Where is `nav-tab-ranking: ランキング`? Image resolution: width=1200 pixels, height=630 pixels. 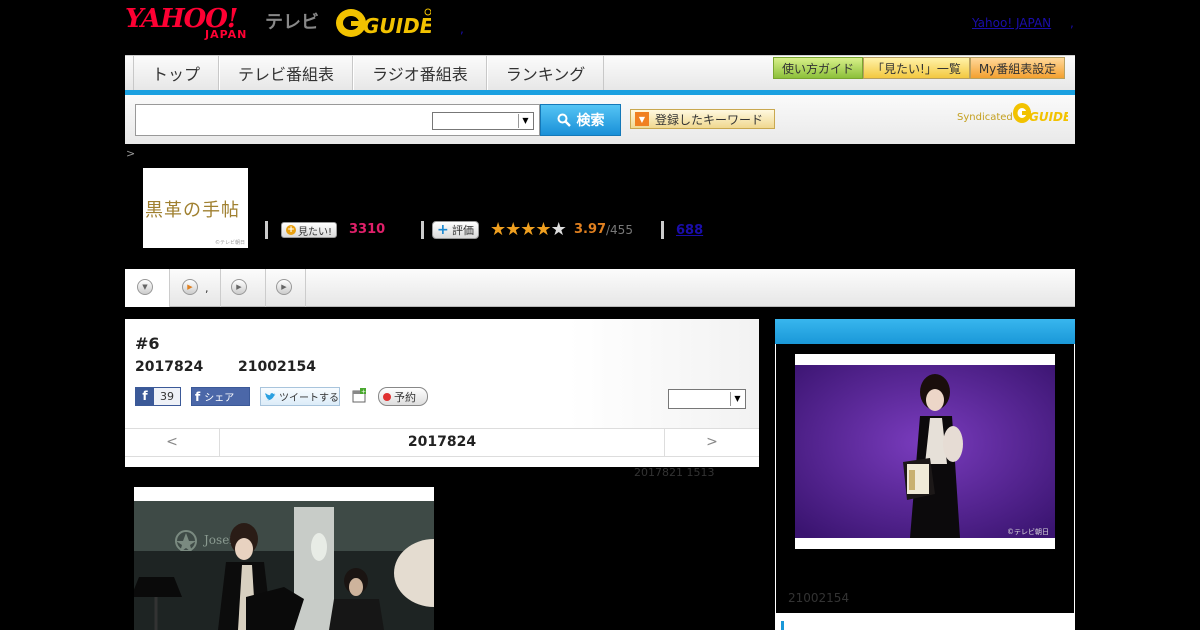
nav-tab-ranking: ランキング is located at coordinates (545, 73).